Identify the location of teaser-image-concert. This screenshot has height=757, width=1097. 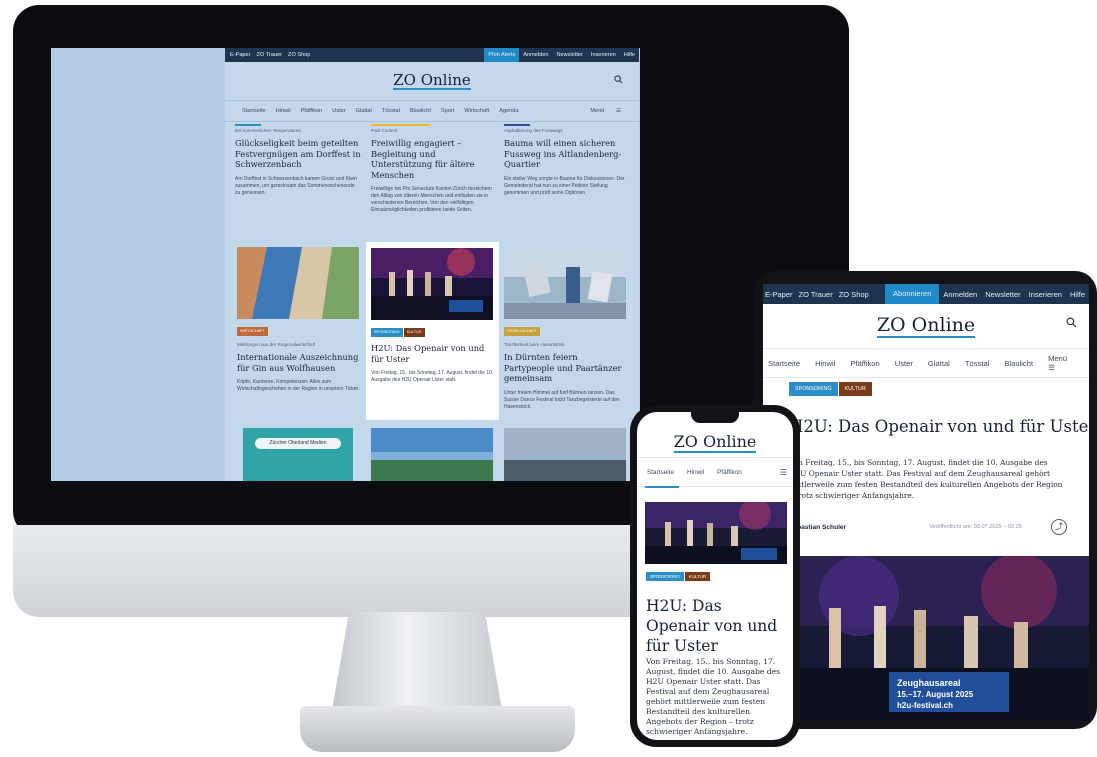
(432, 284).